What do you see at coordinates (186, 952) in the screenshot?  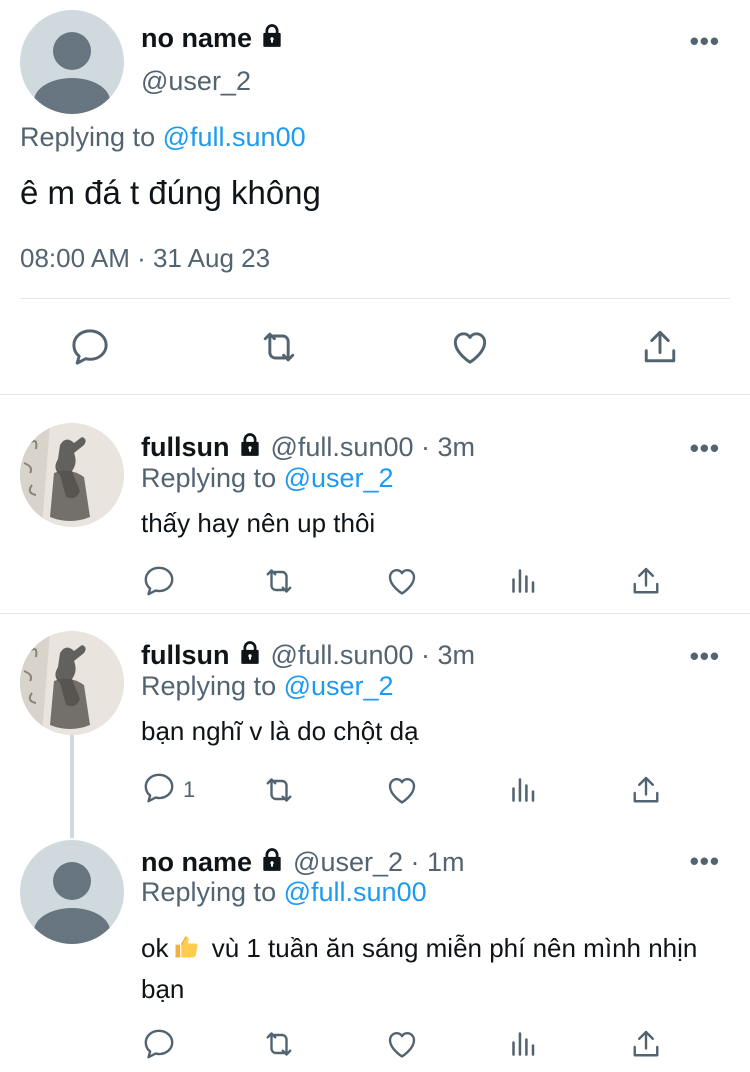 I see `thumbs-up-icon` at bounding box center [186, 952].